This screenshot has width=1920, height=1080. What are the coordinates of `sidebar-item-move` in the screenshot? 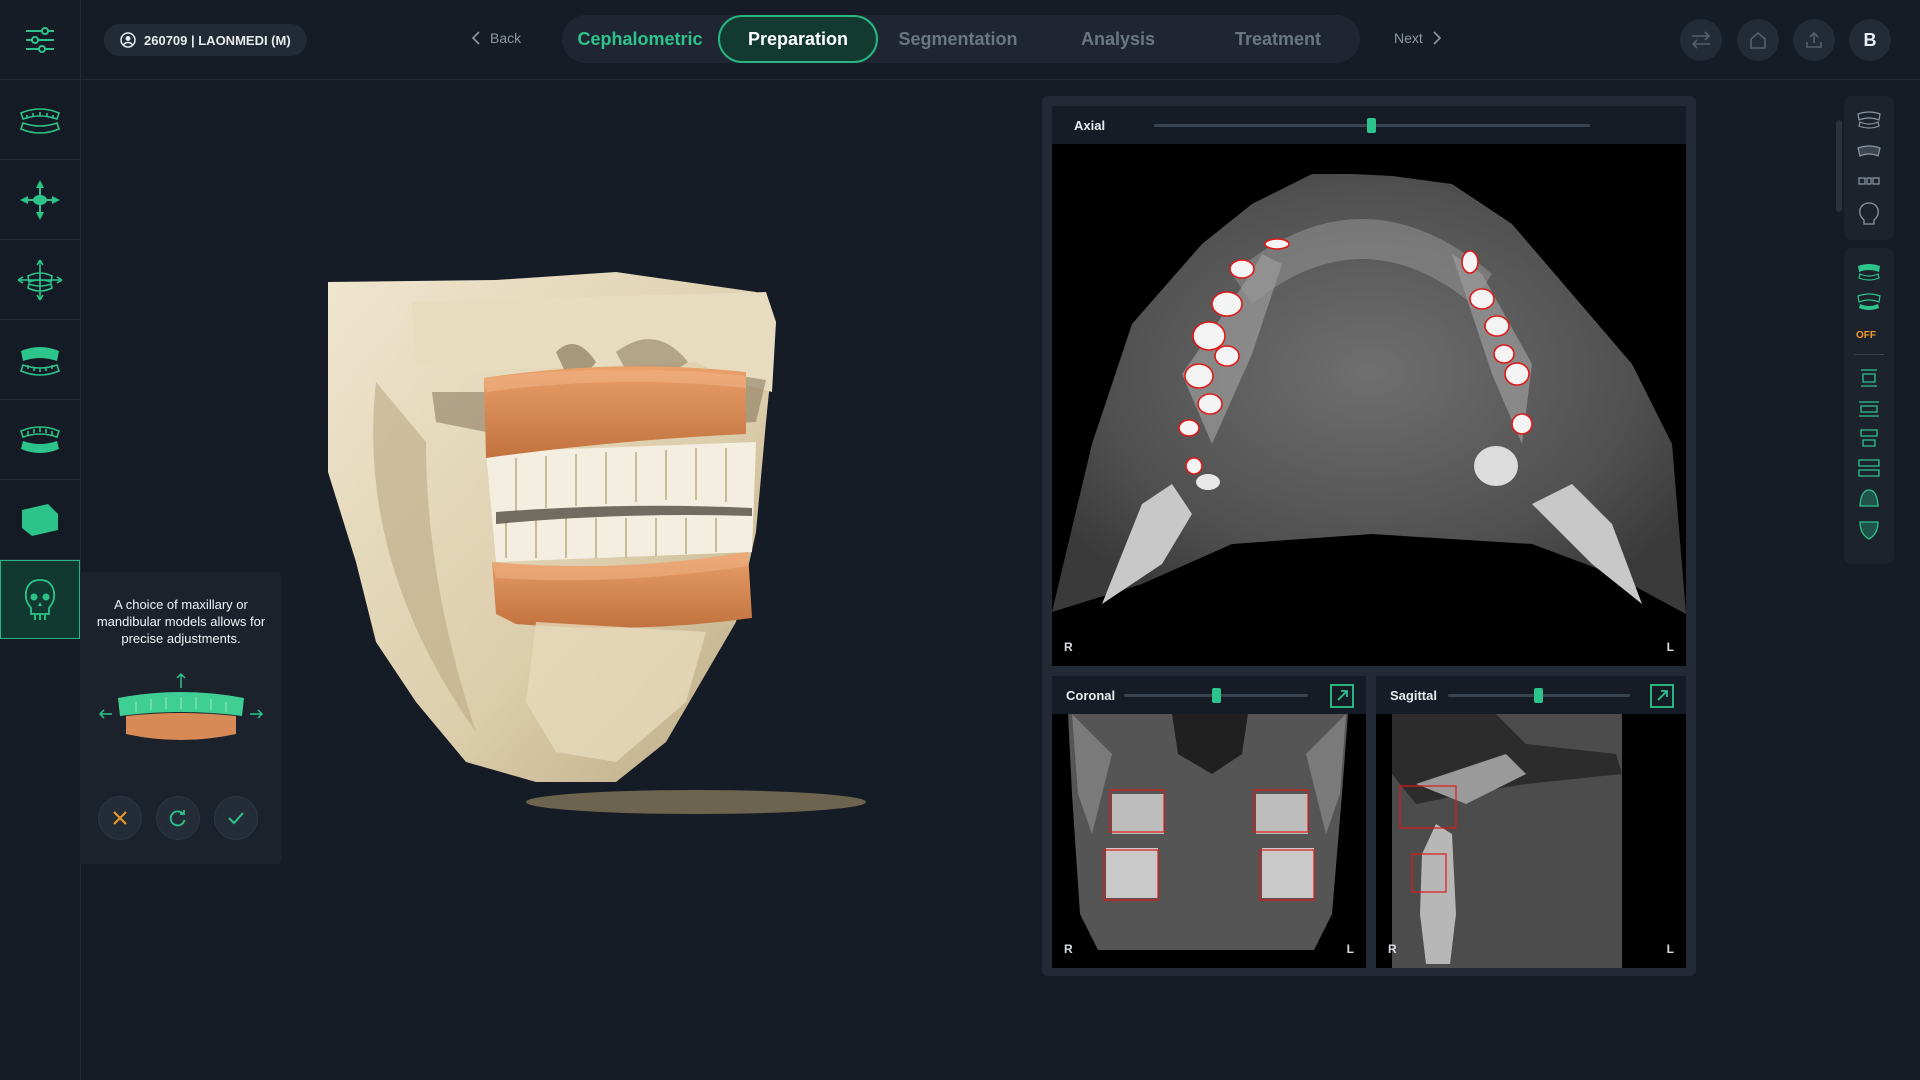 It's located at (40, 200).